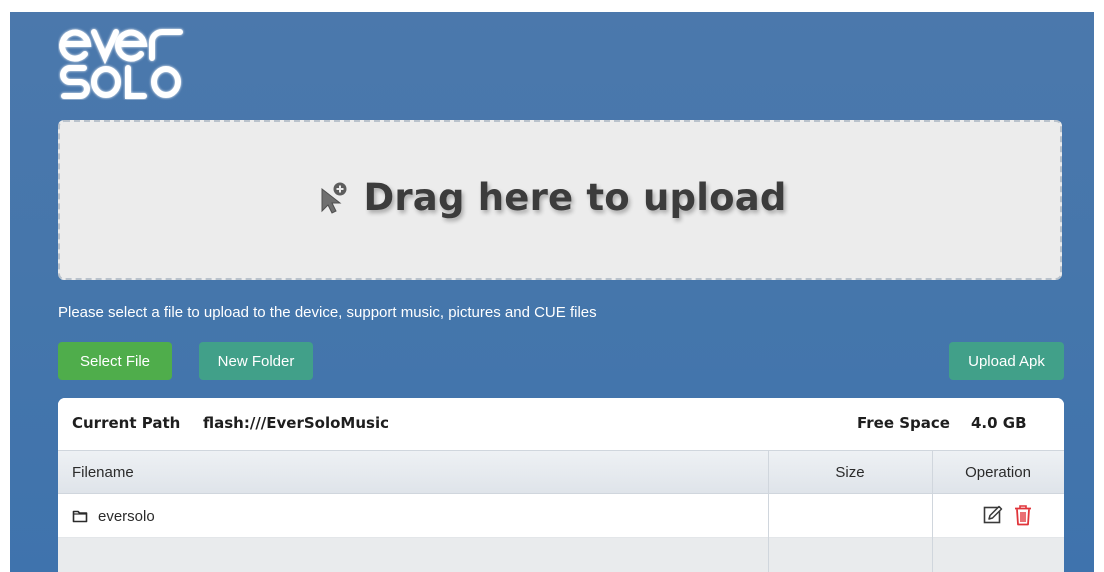 This screenshot has height=572, width=1104. What do you see at coordinates (126, 516) in the screenshot?
I see `filename-text: eversolo` at bounding box center [126, 516].